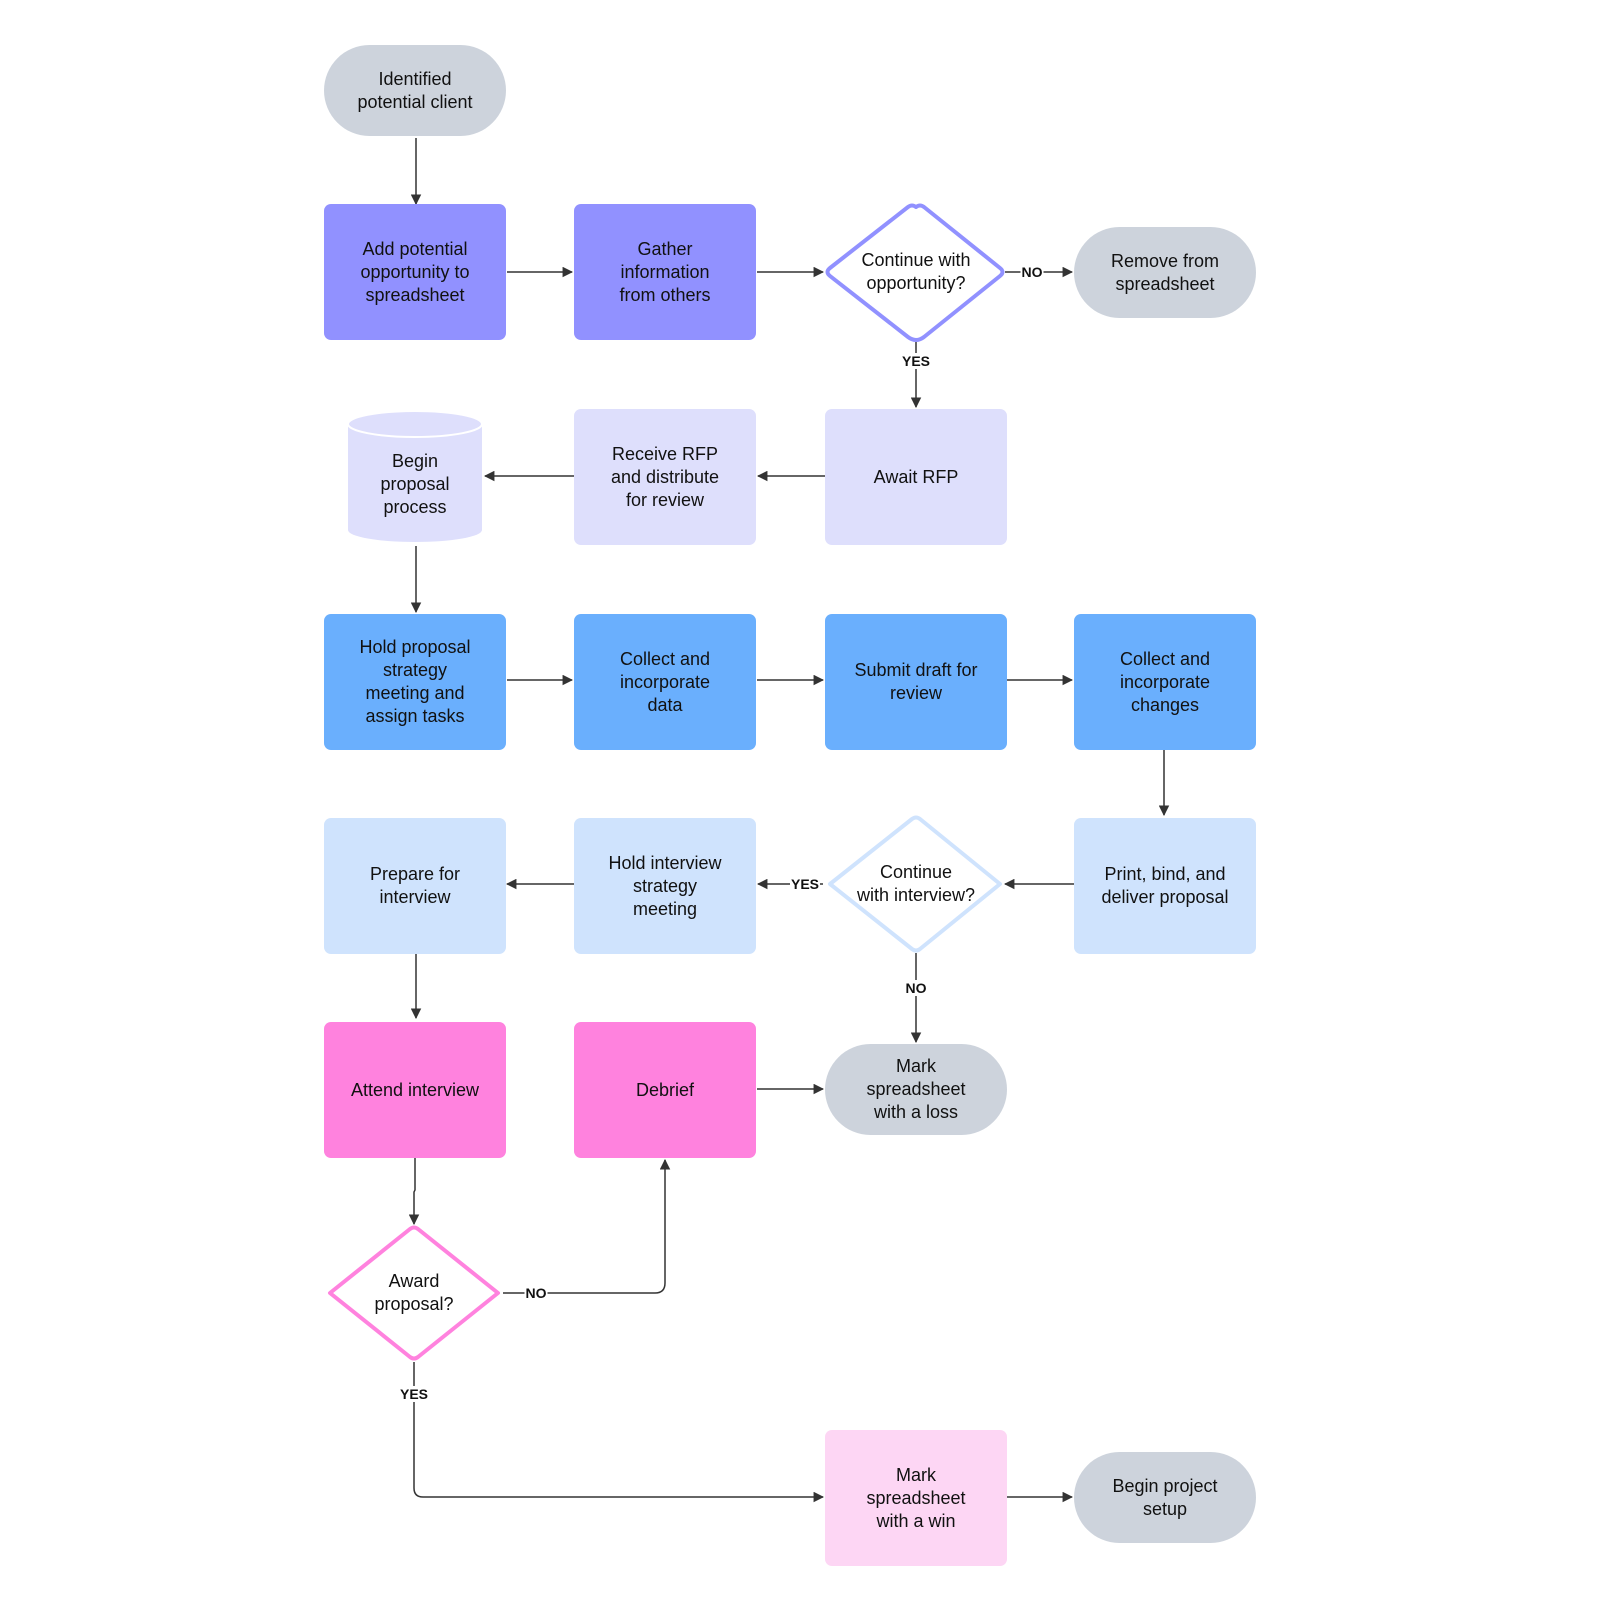 Image resolution: width=1600 pixels, height=1600 pixels. I want to click on process-debrief: Debrief, so click(665, 1090).